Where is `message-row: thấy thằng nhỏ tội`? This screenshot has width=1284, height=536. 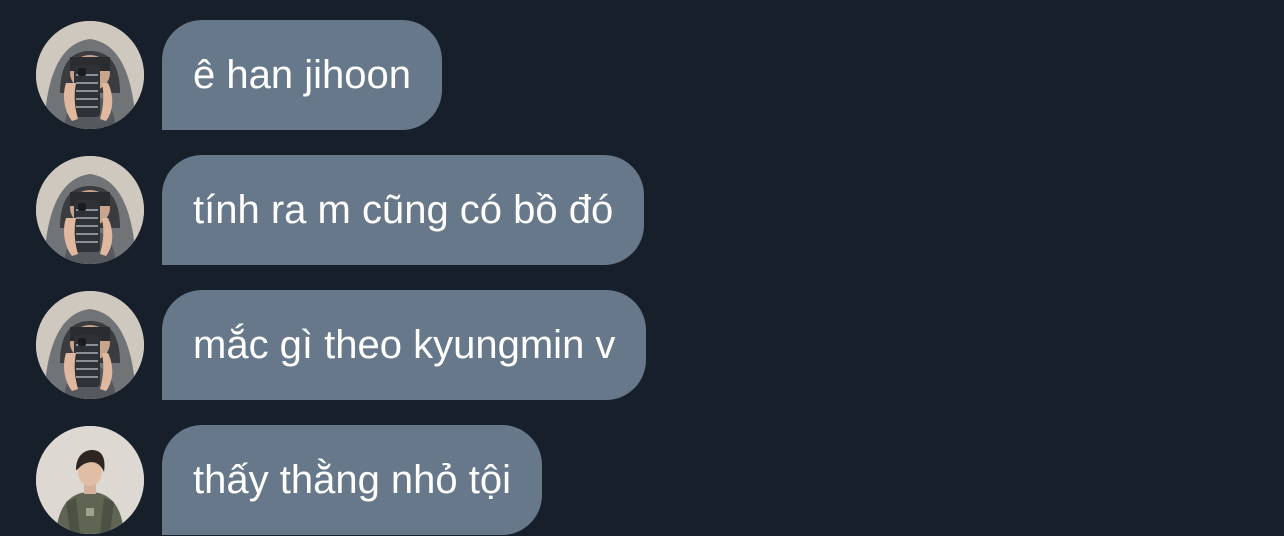
message-row: thấy thằng nhỏ tội is located at coordinates (289, 480).